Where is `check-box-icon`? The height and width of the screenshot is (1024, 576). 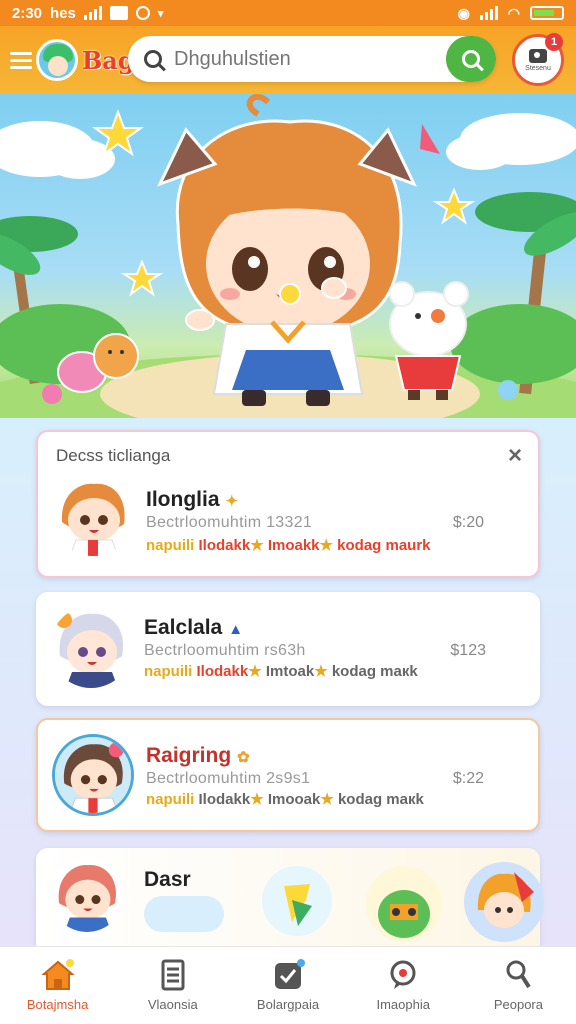 check-box-icon is located at coordinates (290, 974).